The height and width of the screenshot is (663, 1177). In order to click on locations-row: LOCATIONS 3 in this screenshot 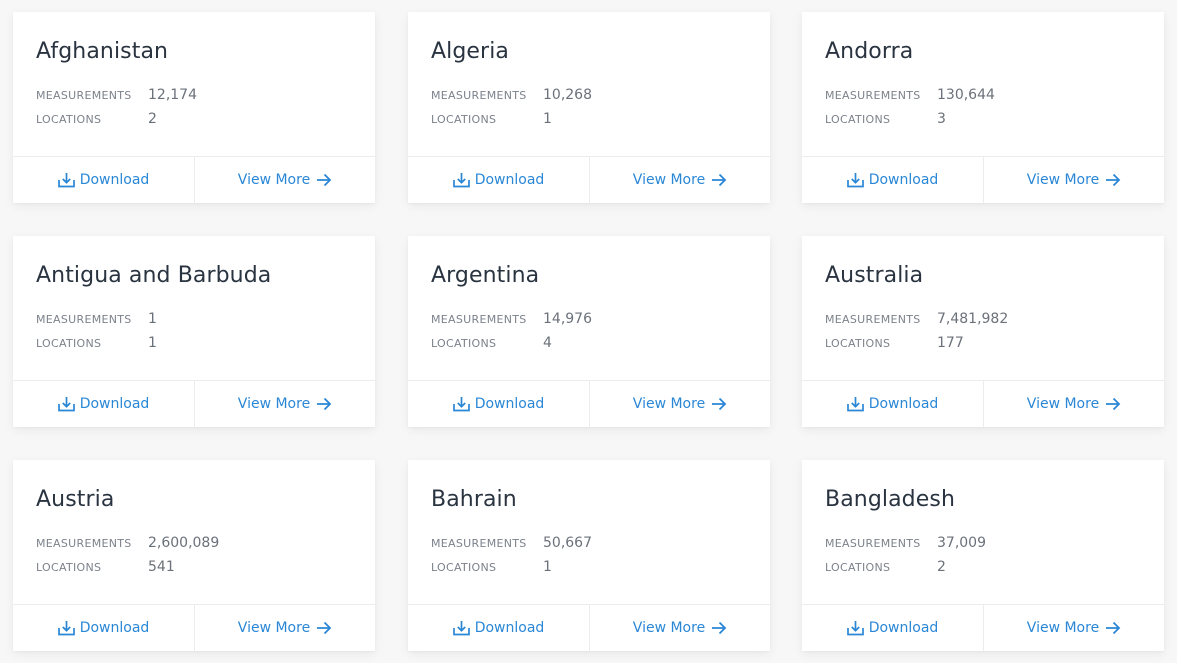, I will do `click(994, 119)`.